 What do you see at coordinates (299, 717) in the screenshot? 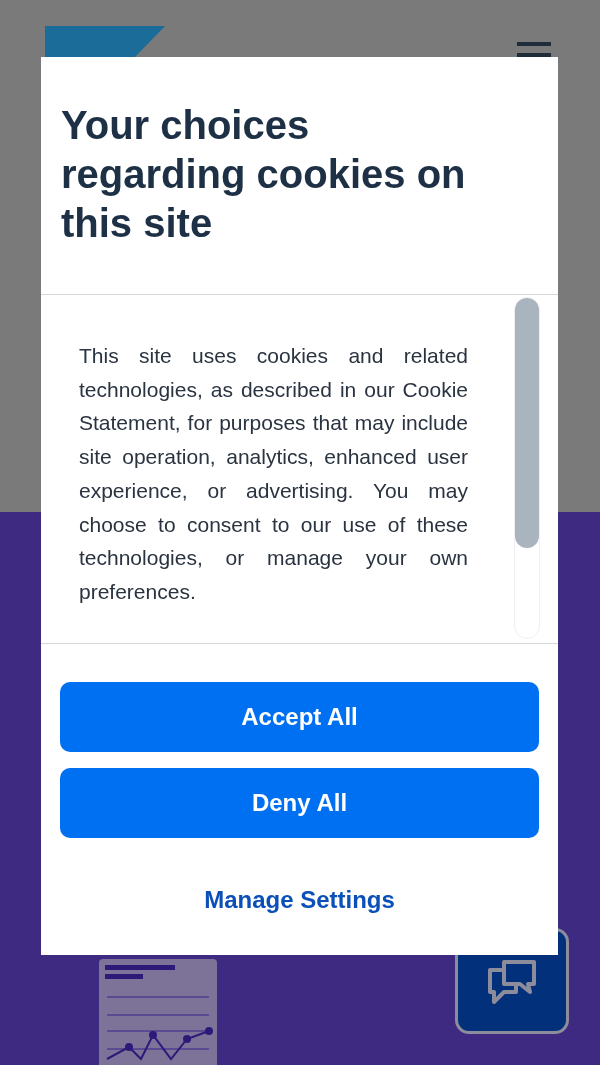
I see `dialog-button: Accept All` at bounding box center [299, 717].